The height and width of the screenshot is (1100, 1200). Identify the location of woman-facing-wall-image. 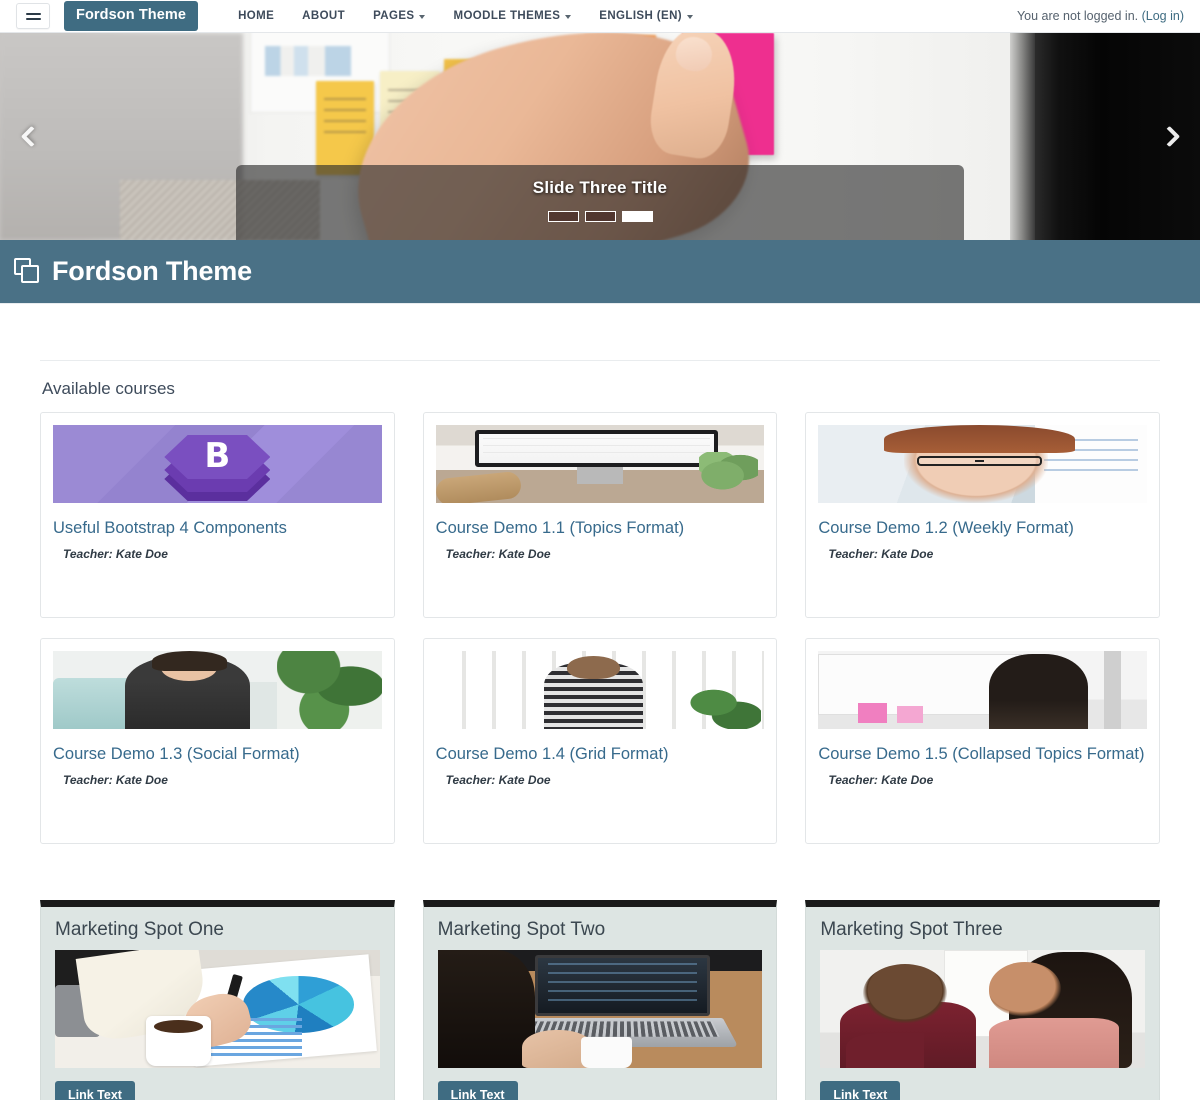
(600, 690).